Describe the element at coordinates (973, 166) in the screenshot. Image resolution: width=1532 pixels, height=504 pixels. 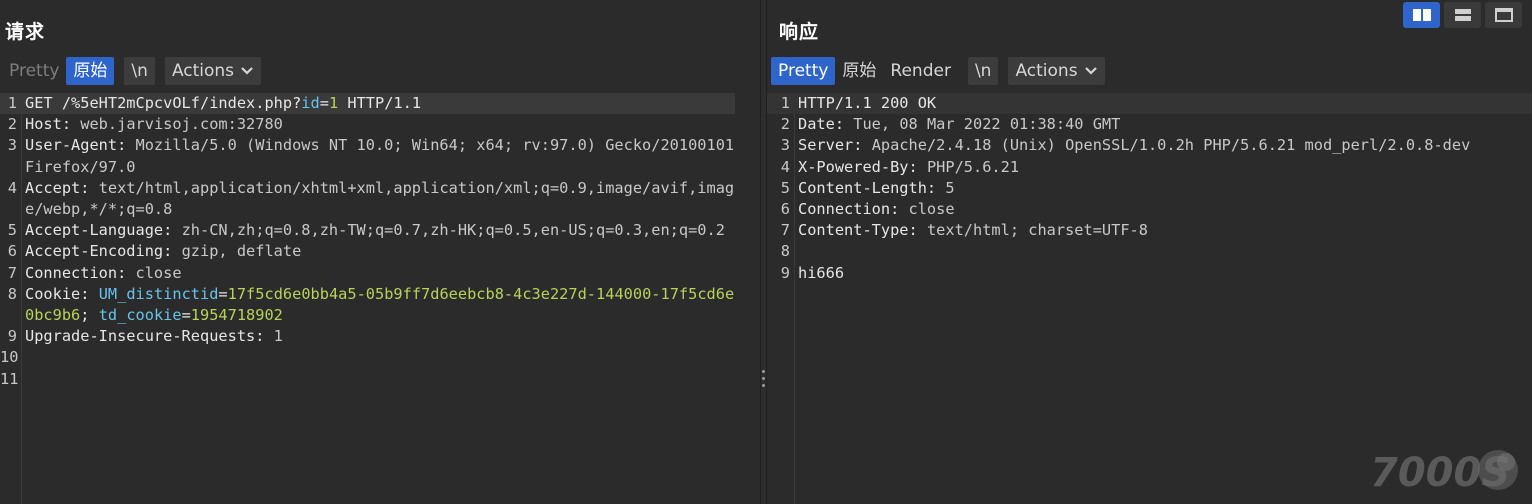
I see `token: PHP/5.6.21` at that location.